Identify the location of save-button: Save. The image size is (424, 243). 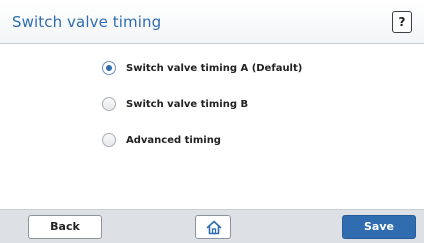
(379, 227).